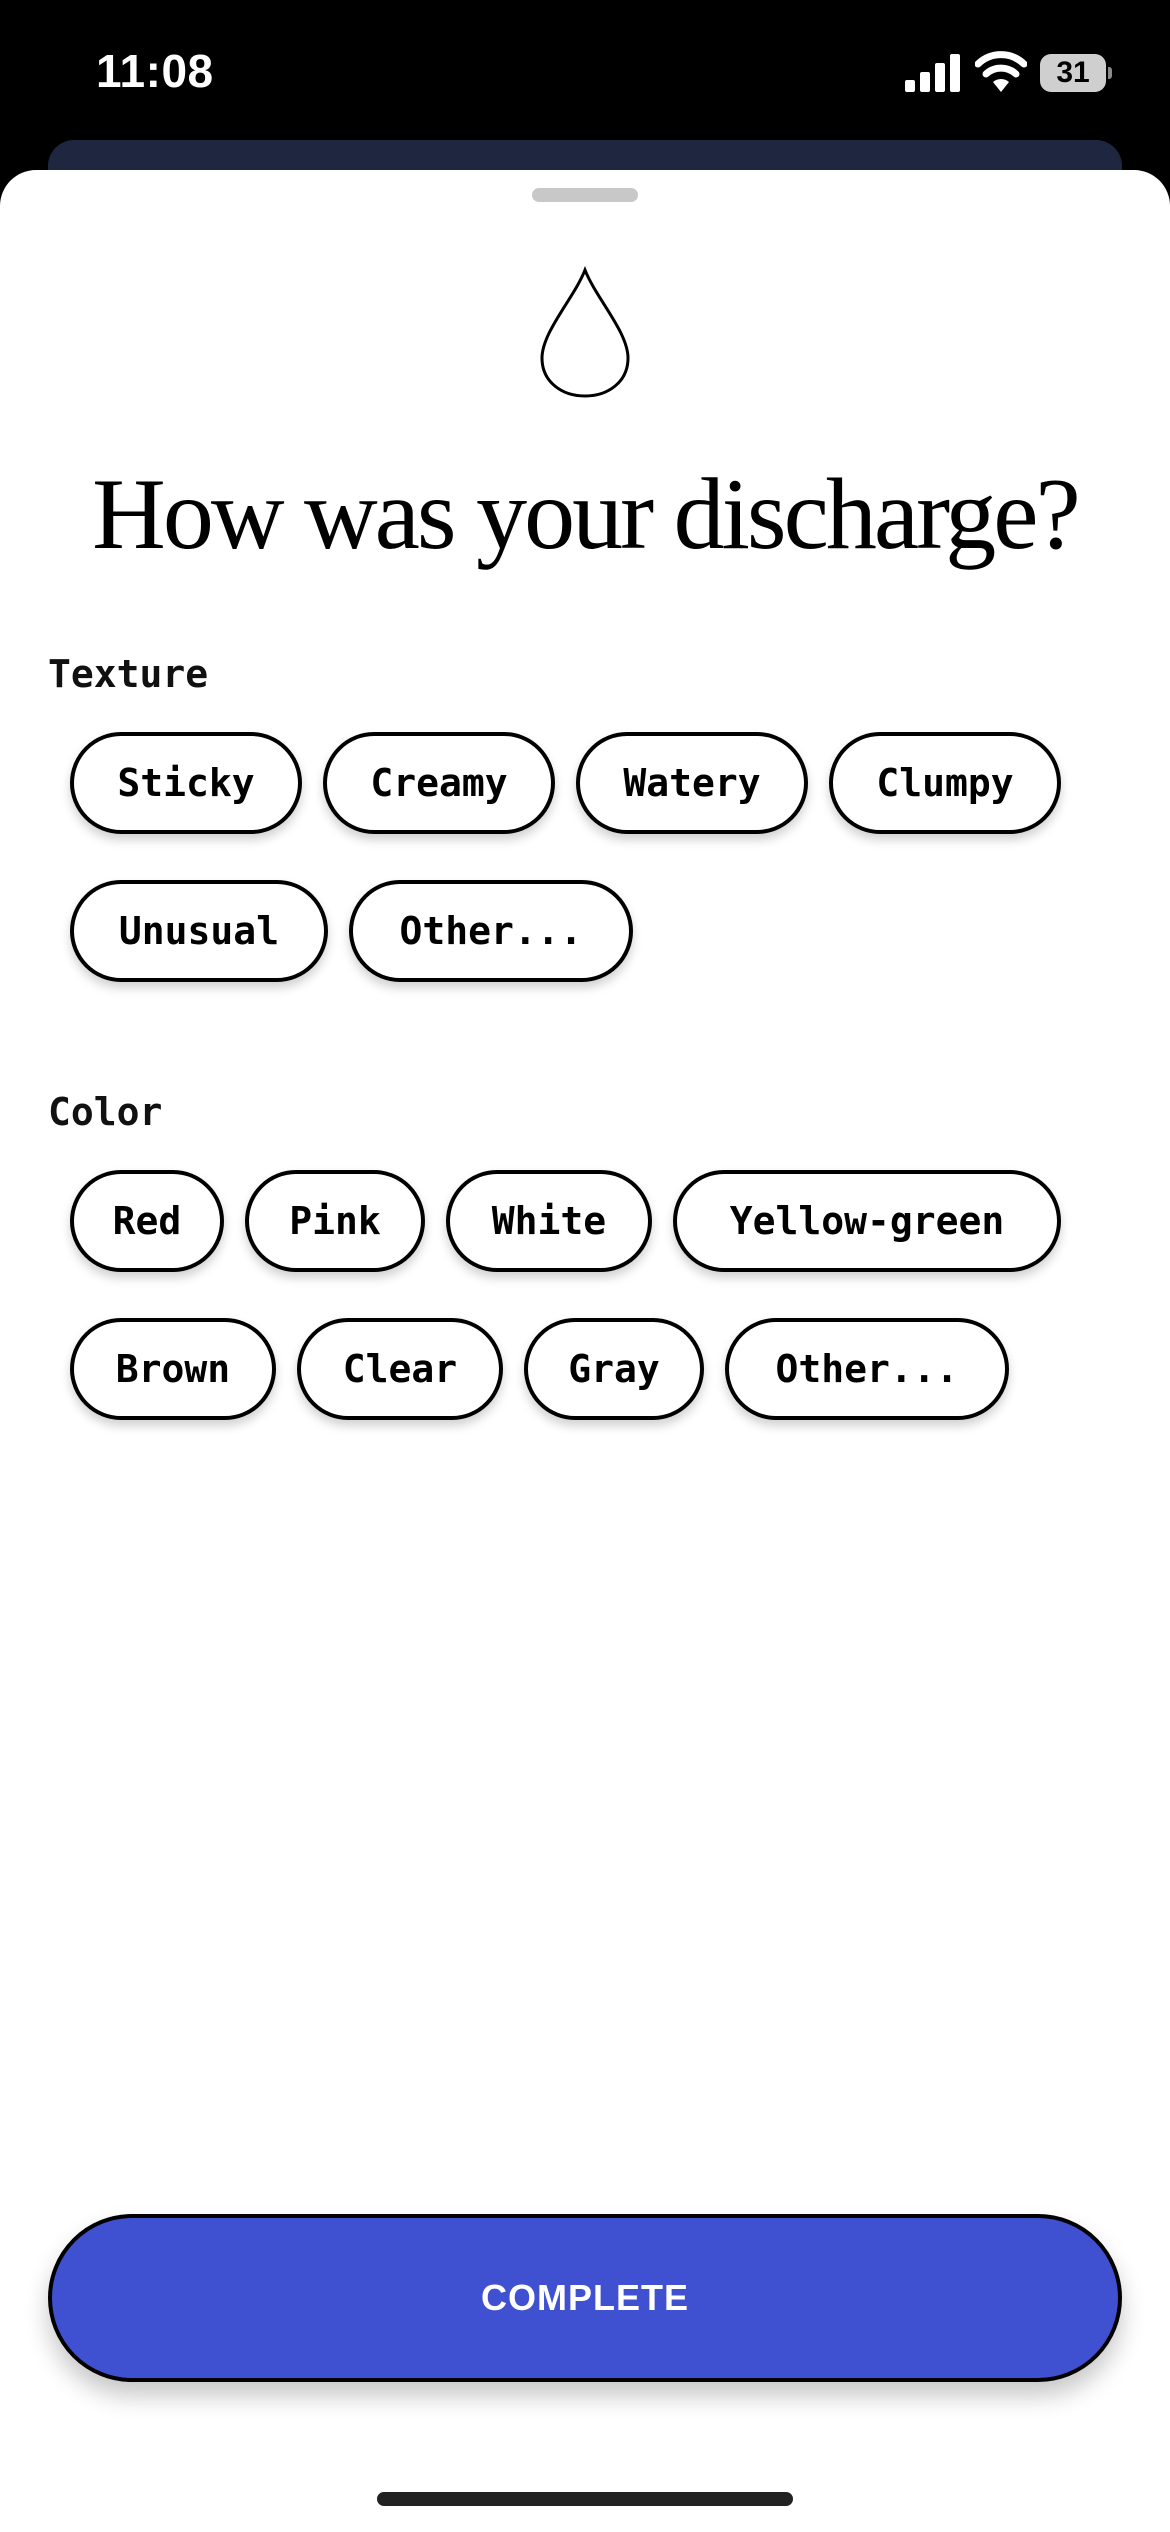 This screenshot has height=2532, width=1170. What do you see at coordinates (692, 783) in the screenshot?
I see `texture-chip-watery: Watery` at bounding box center [692, 783].